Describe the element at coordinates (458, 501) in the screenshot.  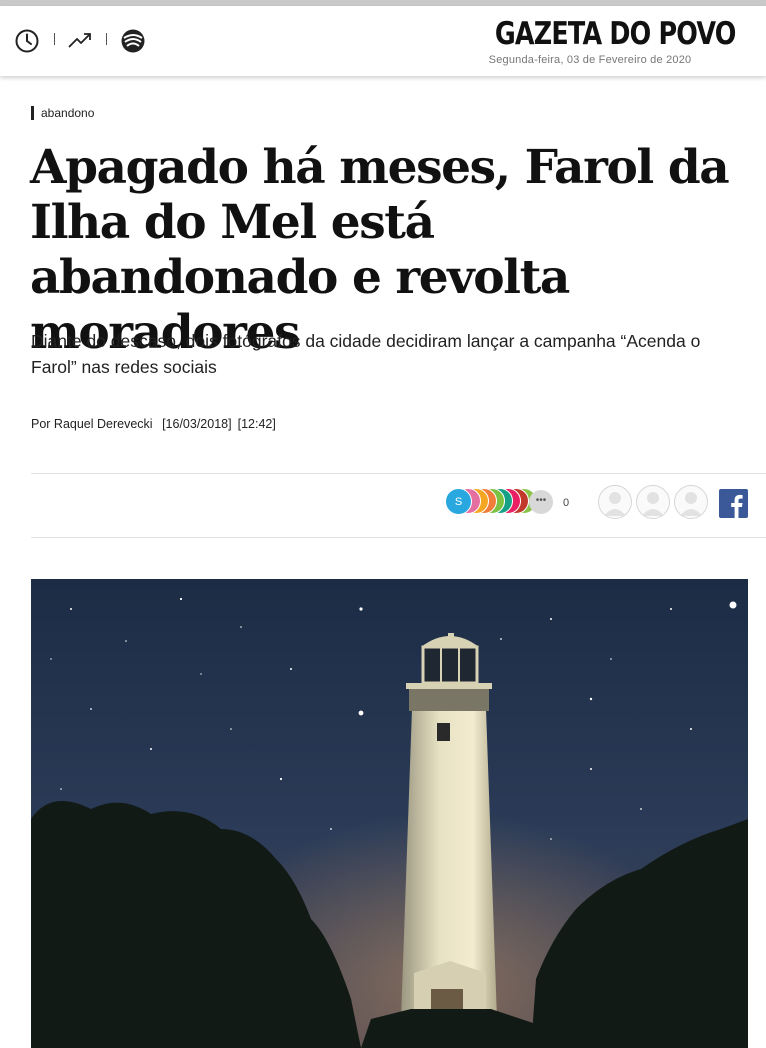
I see `reaction-icon-s: S` at that location.